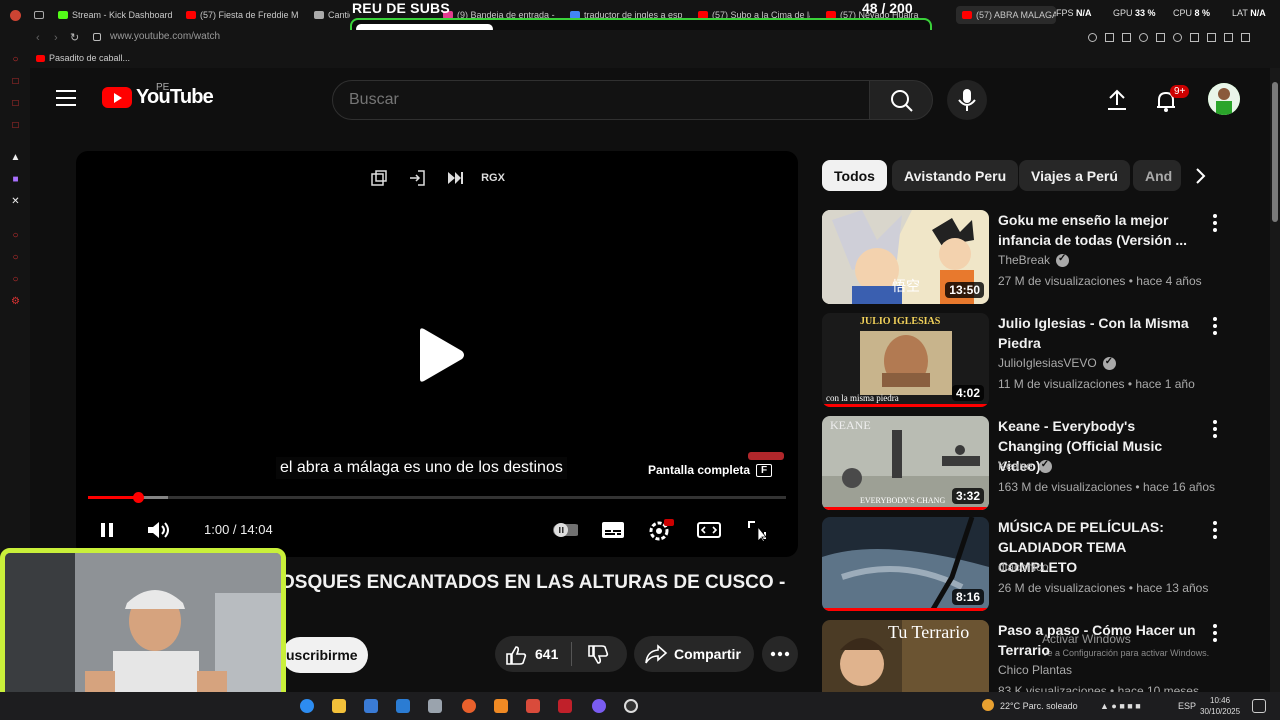  What do you see at coordinates (38, 38) in the screenshot?
I see `back-icon: ‹` at bounding box center [38, 38].